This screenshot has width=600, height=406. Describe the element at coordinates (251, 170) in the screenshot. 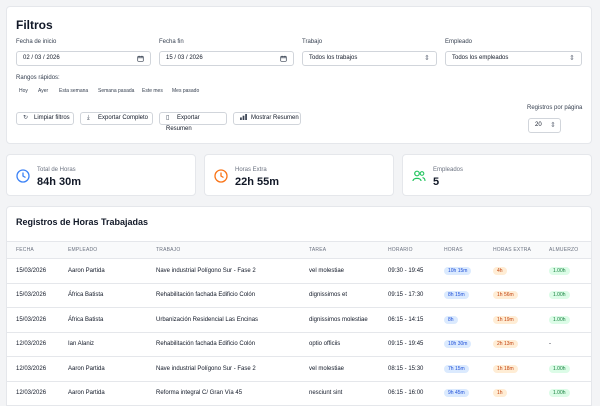

I see `stat-label: Horas Extra` at that location.